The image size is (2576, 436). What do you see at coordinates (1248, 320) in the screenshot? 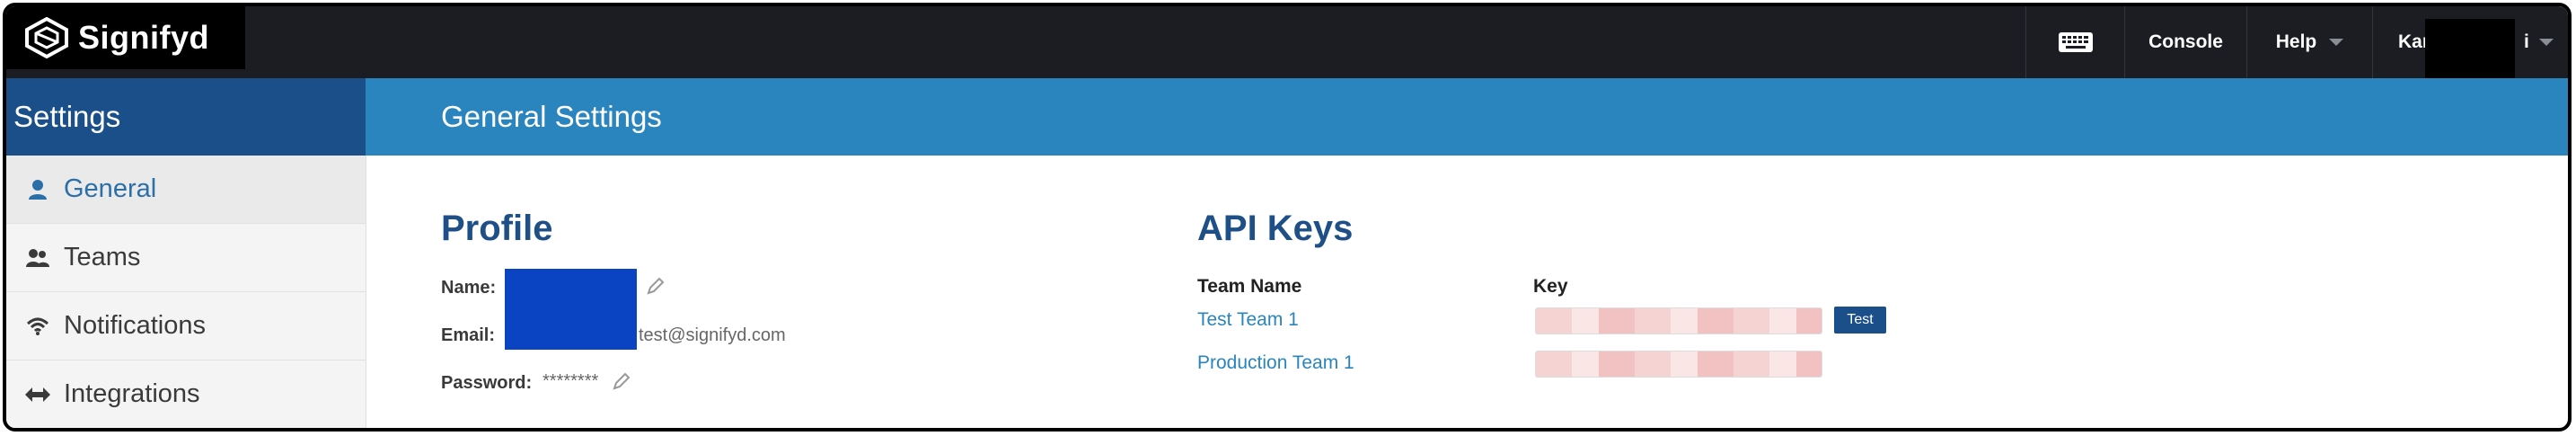
I see `team-link-test-team-1: Test Team 1` at bounding box center [1248, 320].